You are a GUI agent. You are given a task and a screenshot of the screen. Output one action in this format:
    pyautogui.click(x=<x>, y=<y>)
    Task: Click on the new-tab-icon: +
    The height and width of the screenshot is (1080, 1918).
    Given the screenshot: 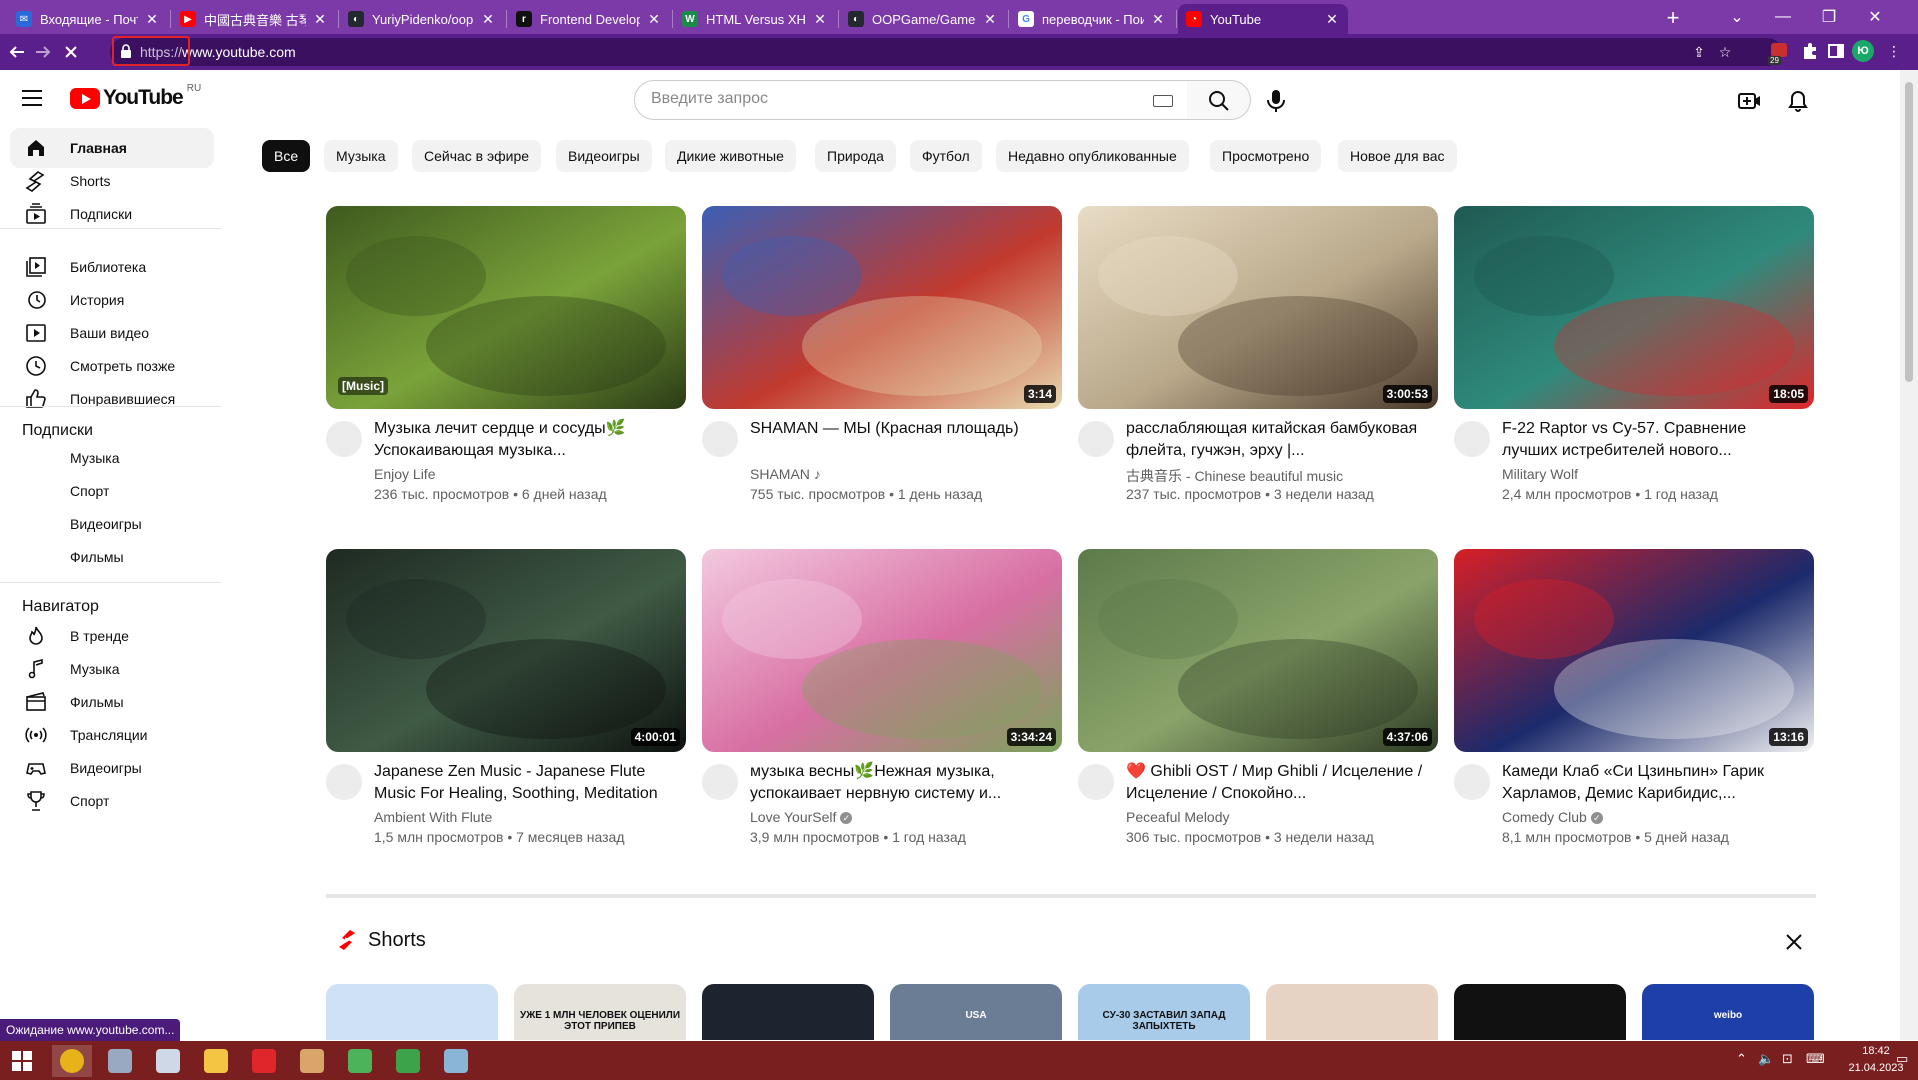 What is the action you would take?
    pyautogui.click(x=1673, y=19)
    